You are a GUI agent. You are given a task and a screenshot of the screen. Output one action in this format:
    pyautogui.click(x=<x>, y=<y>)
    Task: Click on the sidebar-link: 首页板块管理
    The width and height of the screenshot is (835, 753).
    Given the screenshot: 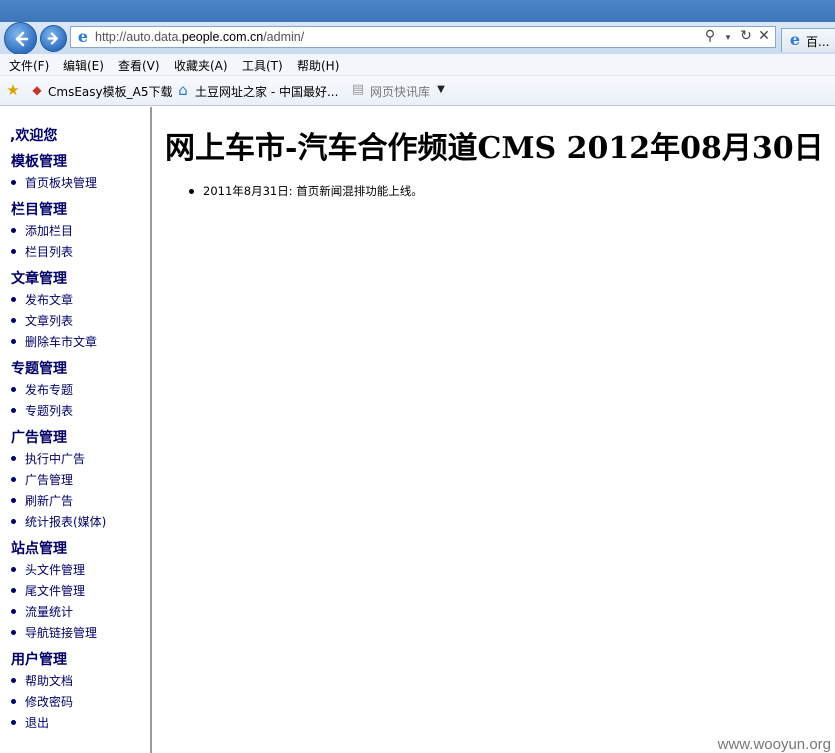 What is the action you would take?
    pyautogui.click(x=61, y=182)
    